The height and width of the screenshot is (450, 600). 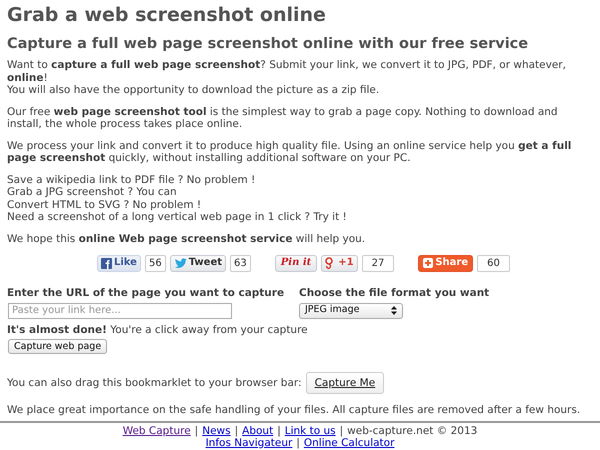 What do you see at coordinates (493, 263) in the screenshot?
I see `share-count: 60` at bounding box center [493, 263].